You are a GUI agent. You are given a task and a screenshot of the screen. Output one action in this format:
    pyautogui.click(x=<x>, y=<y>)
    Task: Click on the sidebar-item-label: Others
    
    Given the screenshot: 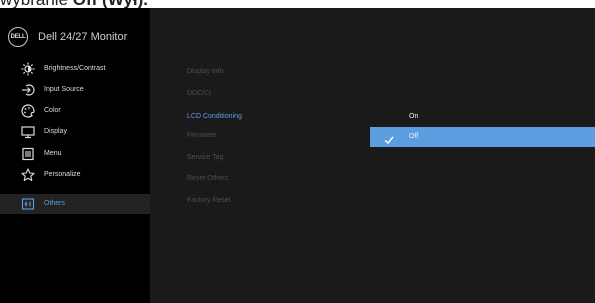 What is the action you would take?
    pyautogui.click(x=55, y=203)
    